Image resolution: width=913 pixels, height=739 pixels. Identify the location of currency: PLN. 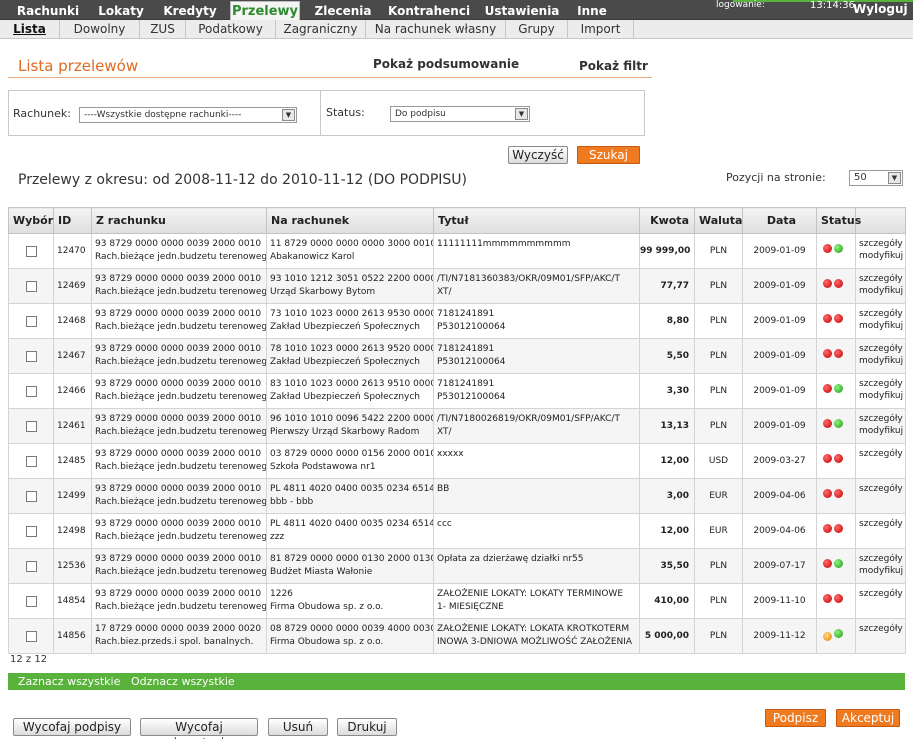
(718, 426).